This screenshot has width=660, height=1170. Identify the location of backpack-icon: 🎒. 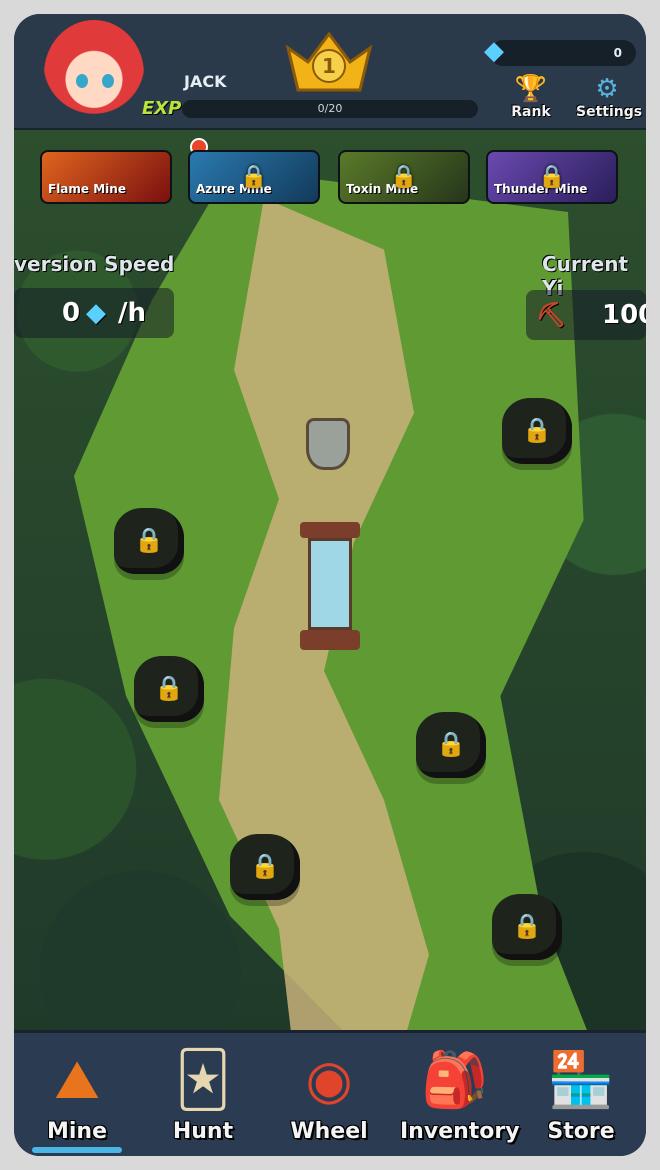
(455, 1079).